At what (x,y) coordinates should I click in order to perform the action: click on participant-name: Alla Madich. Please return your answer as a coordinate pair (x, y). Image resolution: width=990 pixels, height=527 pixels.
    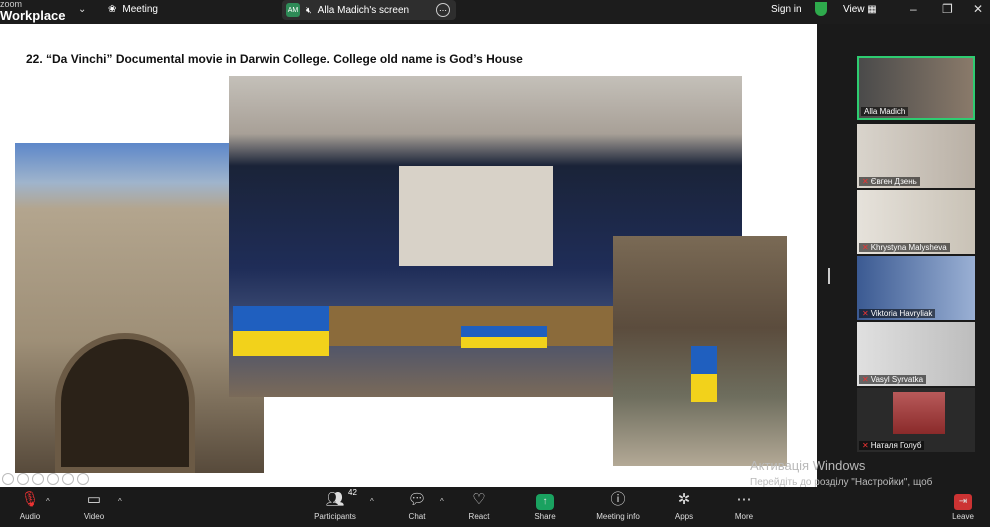
    Looking at the image, I should click on (885, 111).